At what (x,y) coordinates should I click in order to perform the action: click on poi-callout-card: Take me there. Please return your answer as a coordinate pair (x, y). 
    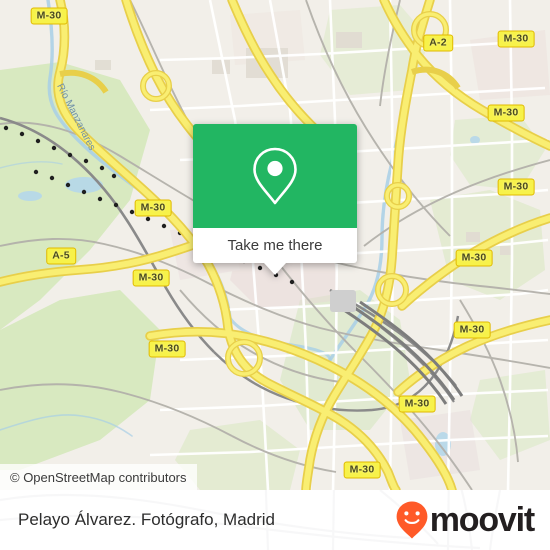
    Looking at the image, I should click on (275, 199).